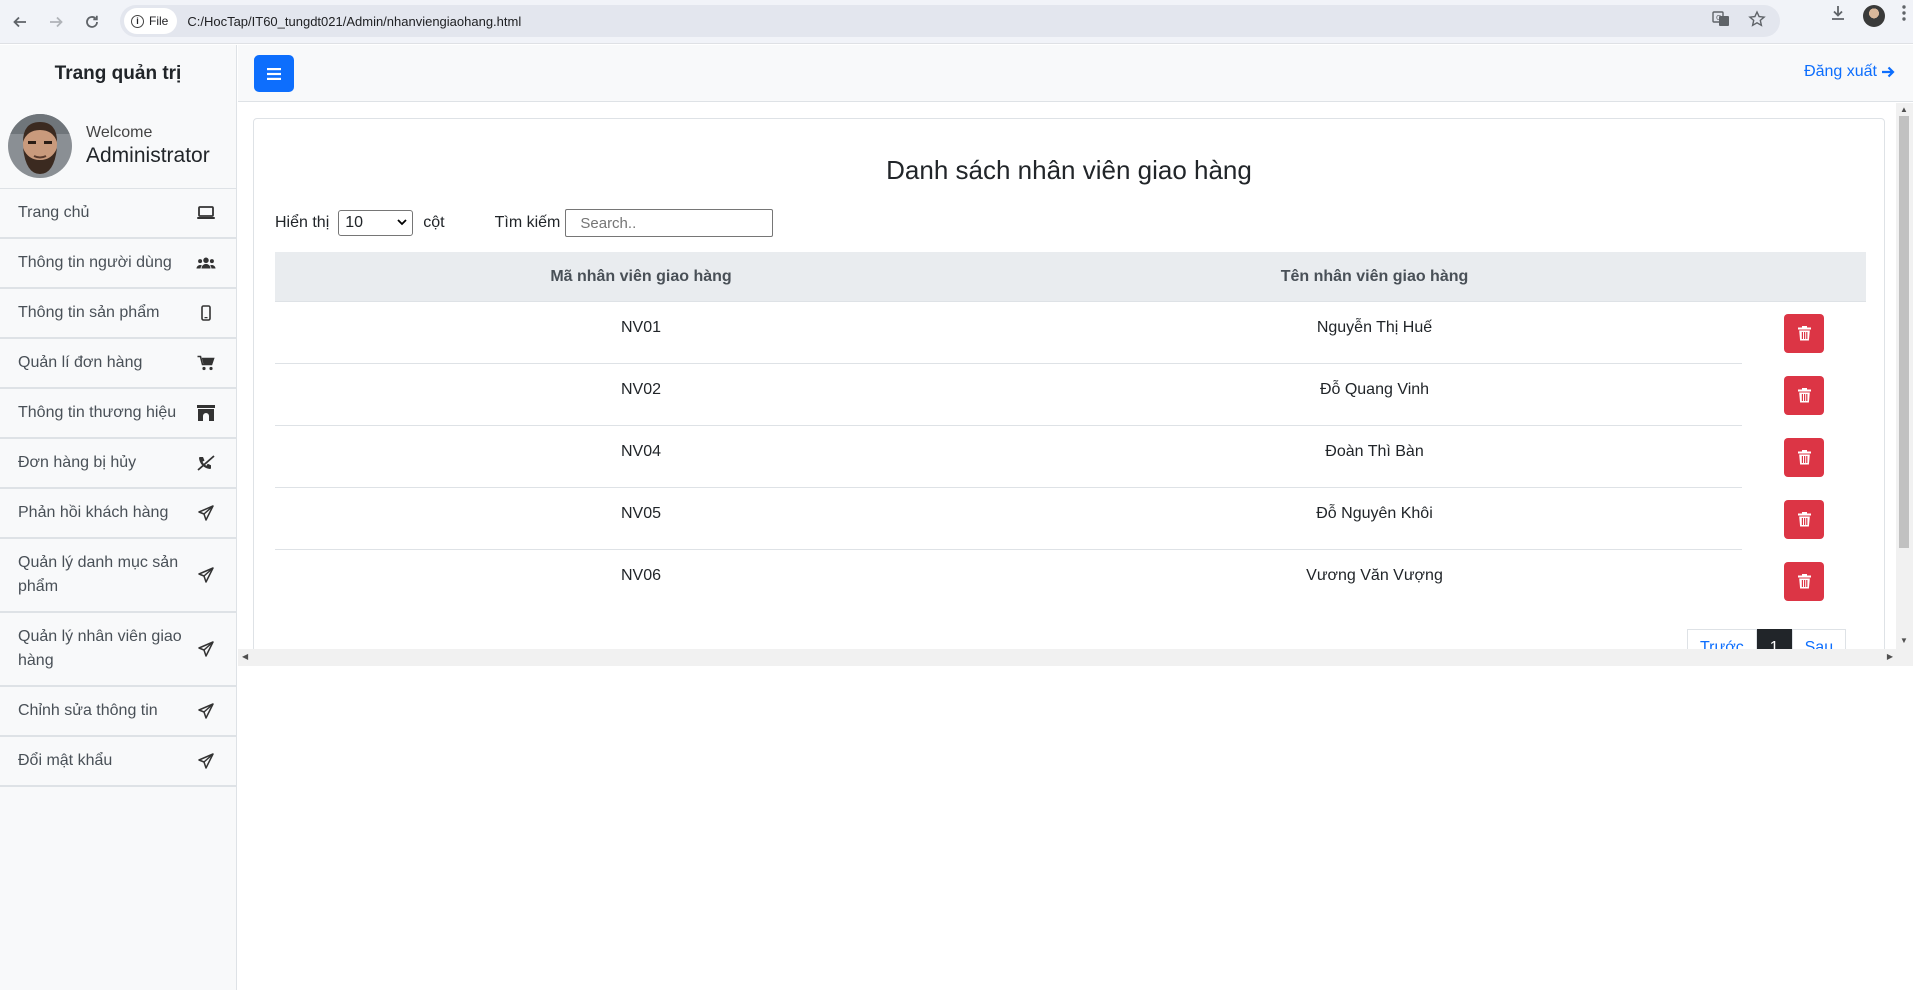 The image size is (1913, 990). I want to click on avatar, so click(40, 145).